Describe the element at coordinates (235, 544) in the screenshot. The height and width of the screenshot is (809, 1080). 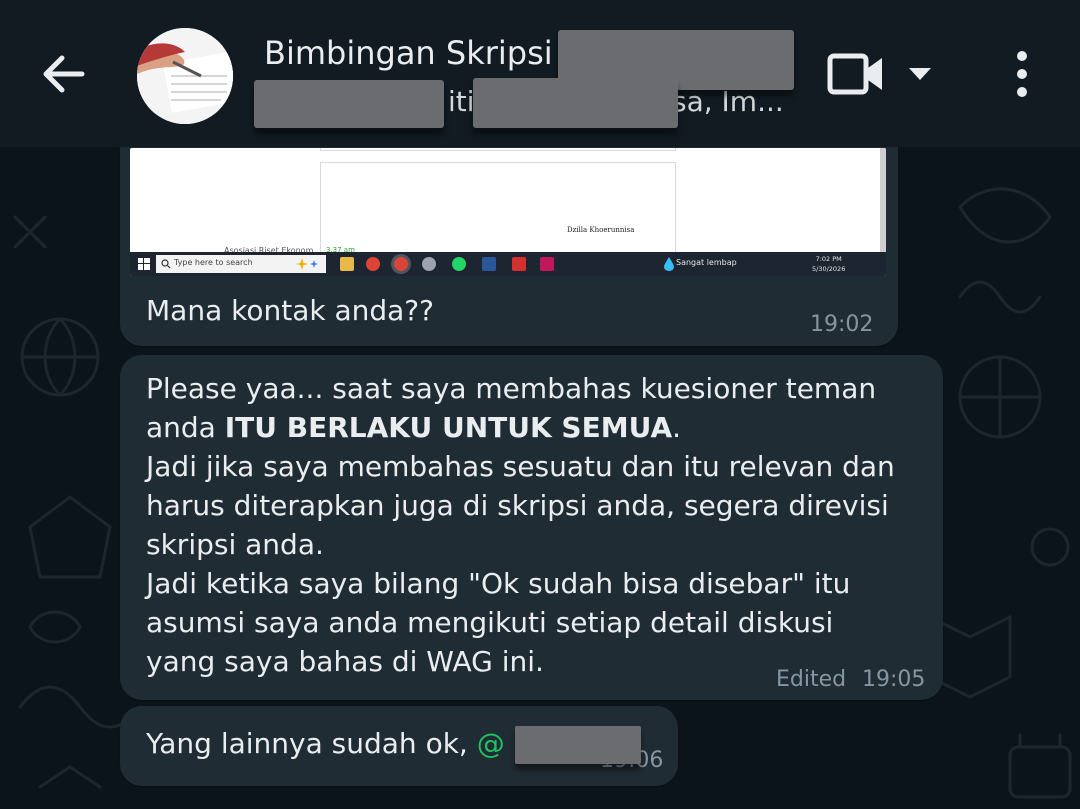
I see `message-text-line: skripsi anda.` at that location.